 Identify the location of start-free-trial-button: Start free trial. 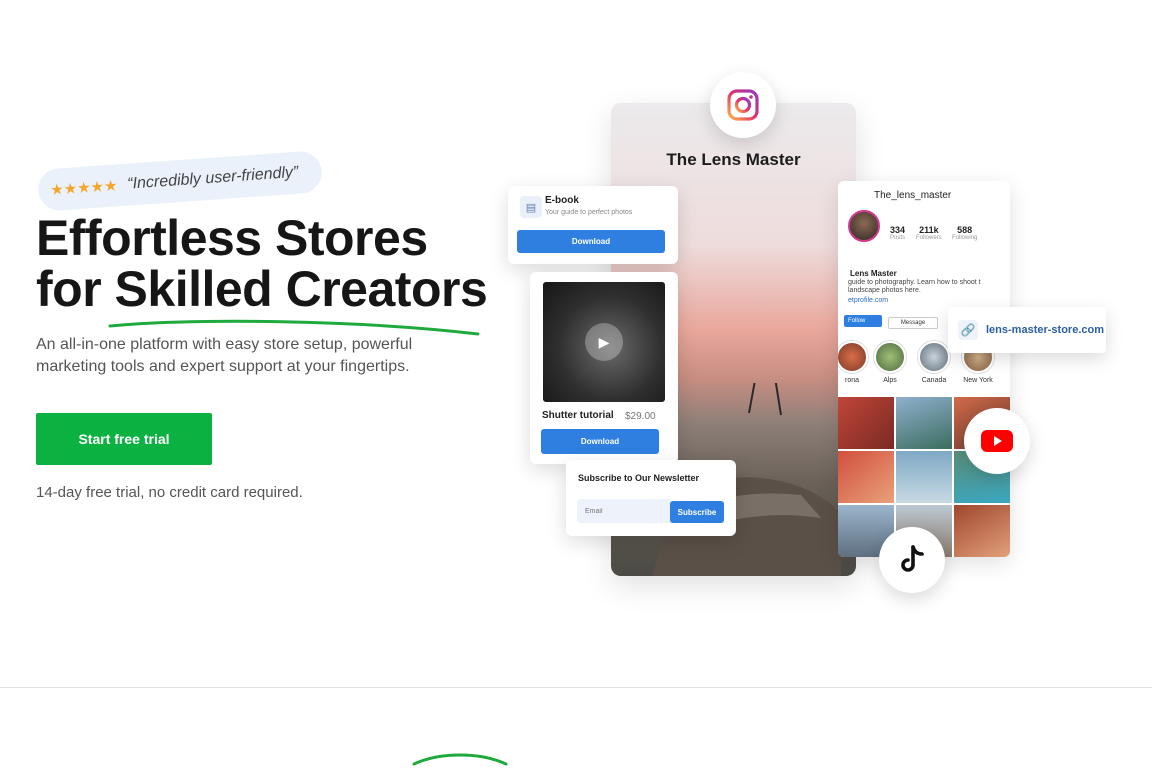
(124, 439).